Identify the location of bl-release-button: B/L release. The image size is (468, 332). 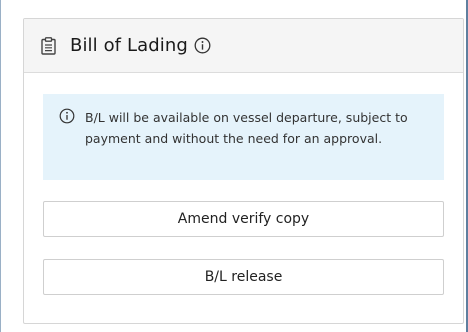
(243, 277).